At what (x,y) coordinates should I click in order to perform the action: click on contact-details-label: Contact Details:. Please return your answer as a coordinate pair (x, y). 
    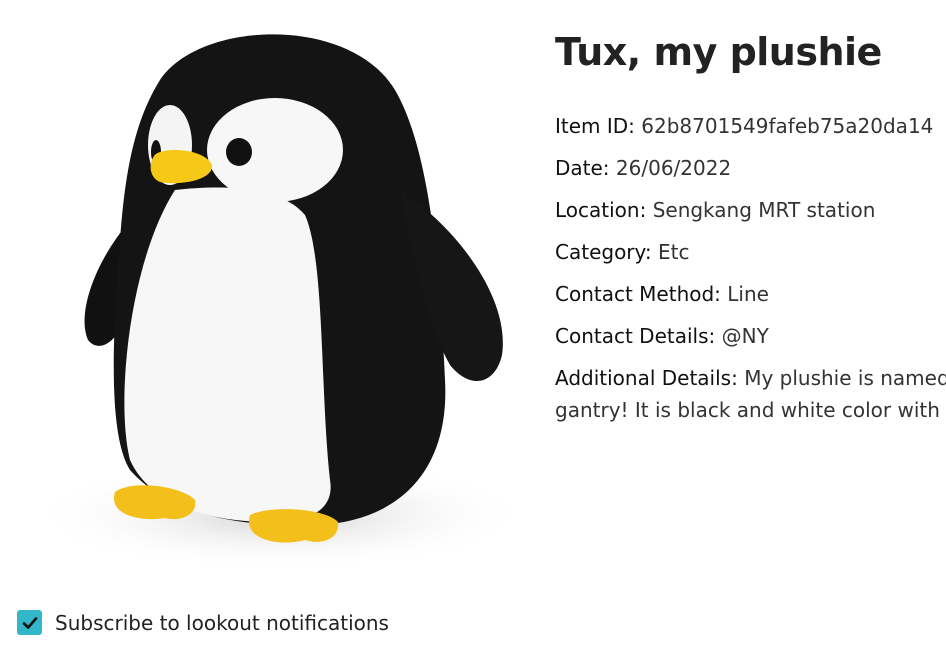
    Looking at the image, I should click on (635, 336).